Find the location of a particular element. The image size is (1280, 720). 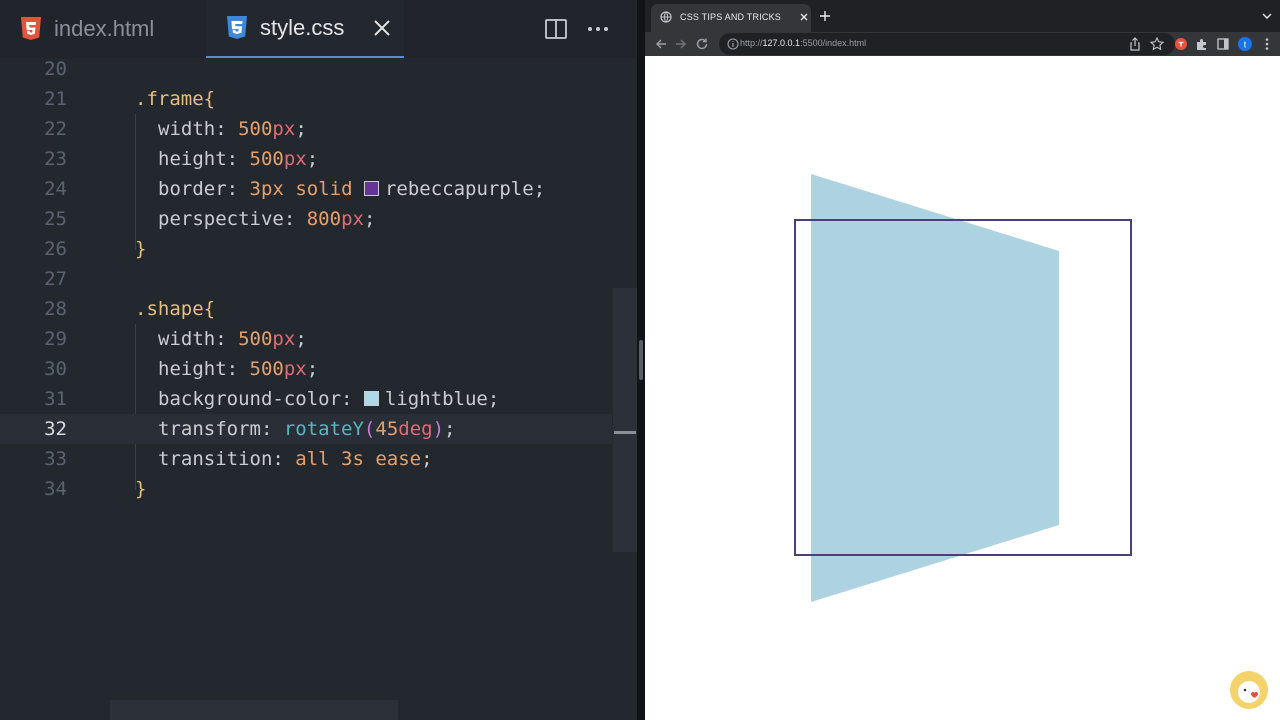

line-number: 24 is located at coordinates (55, 189).